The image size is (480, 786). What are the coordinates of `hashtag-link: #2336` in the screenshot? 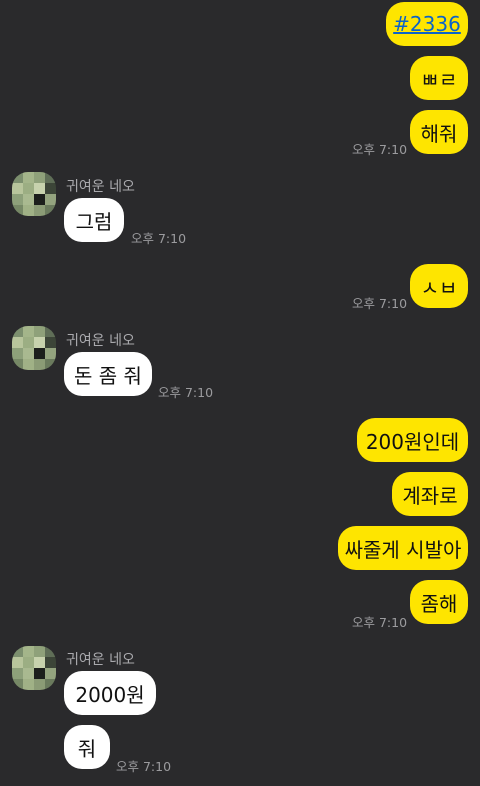 It's located at (427, 24).